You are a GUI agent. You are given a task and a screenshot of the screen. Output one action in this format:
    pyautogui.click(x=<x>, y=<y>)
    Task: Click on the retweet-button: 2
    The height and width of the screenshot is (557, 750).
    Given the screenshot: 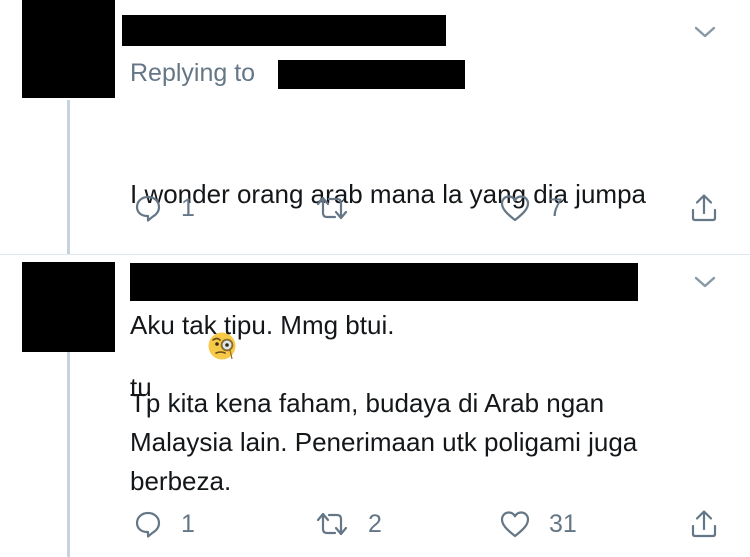 What is the action you would take?
    pyautogui.click(x=348, y=524)
    